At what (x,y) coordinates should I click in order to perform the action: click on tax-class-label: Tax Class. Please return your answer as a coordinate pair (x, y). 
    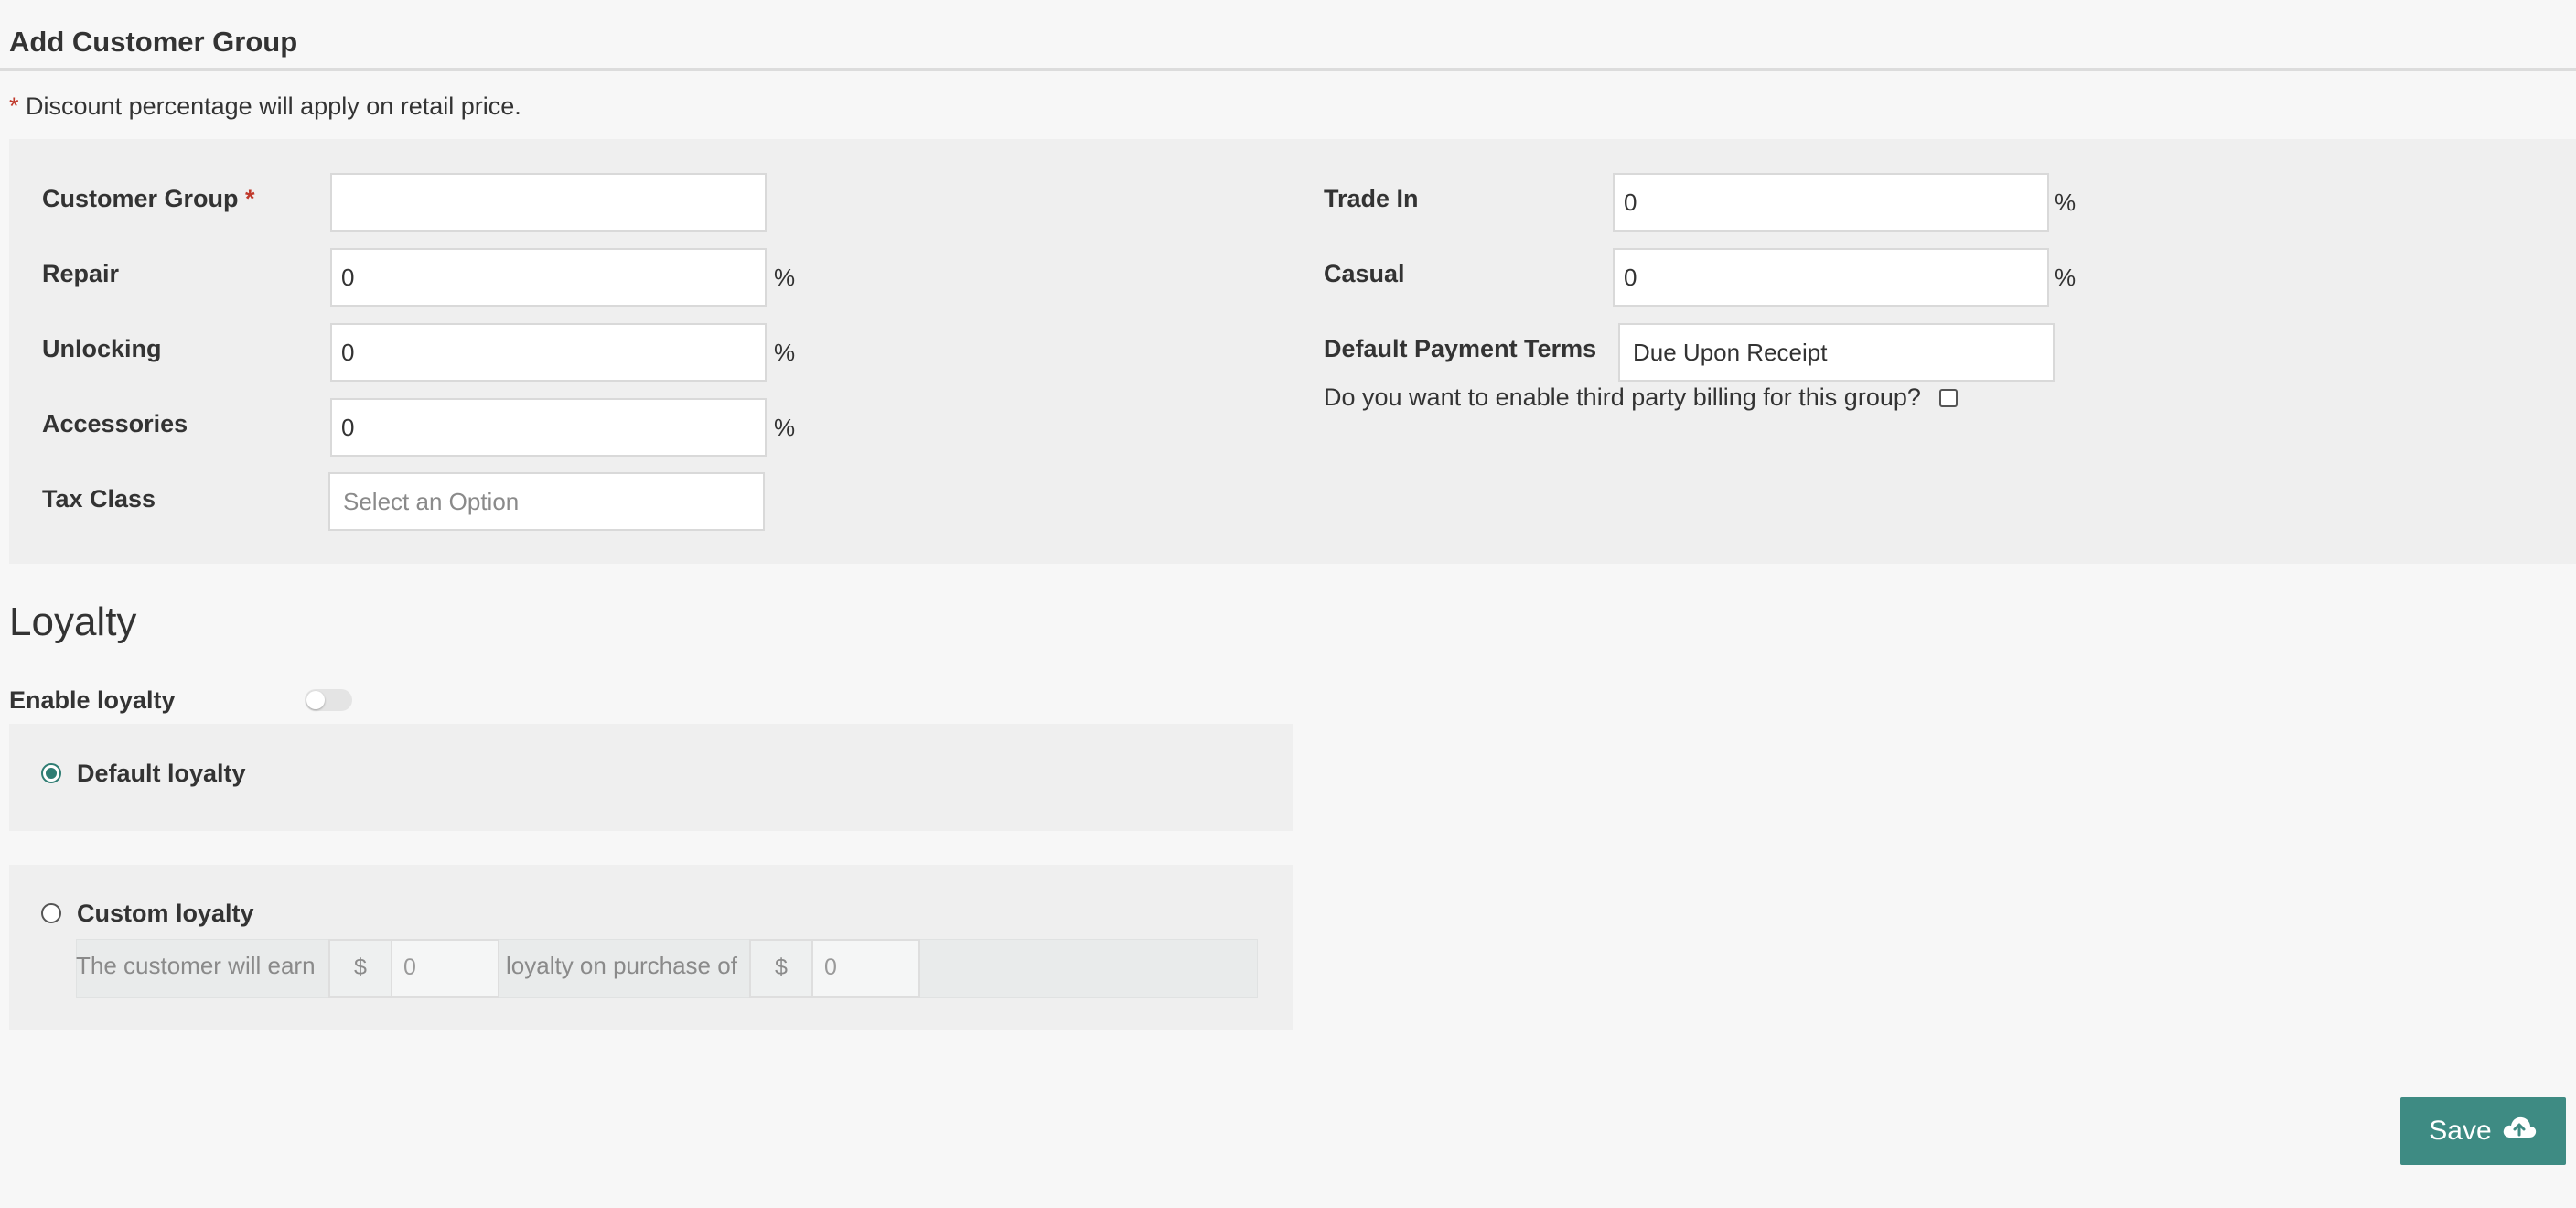
    Looking at the image, I should click on (99, 498).